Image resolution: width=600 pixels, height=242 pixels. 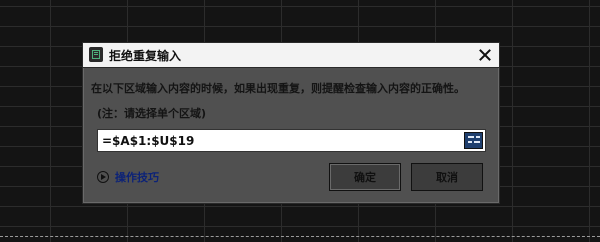 What do you see at coordinates (137, 177) in the screenshot?
I see `operation-tips-label: 操作技巧` at bounding box center [137, 177].